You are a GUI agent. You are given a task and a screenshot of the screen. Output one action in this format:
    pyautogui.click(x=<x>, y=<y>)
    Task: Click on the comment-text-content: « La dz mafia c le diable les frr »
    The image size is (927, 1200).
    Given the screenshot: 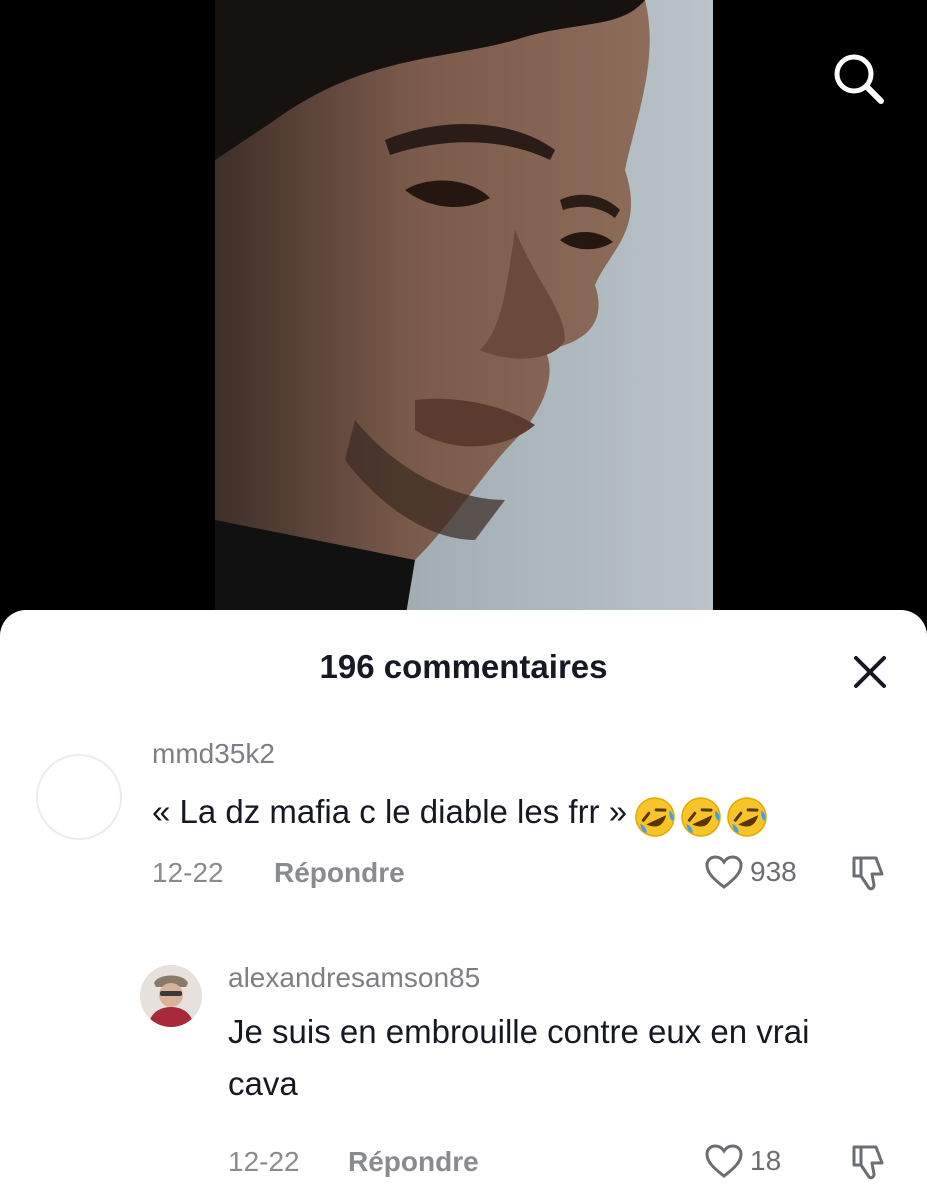 What is the action you would take?
    pyautogui.click(x=390, y=811)
    